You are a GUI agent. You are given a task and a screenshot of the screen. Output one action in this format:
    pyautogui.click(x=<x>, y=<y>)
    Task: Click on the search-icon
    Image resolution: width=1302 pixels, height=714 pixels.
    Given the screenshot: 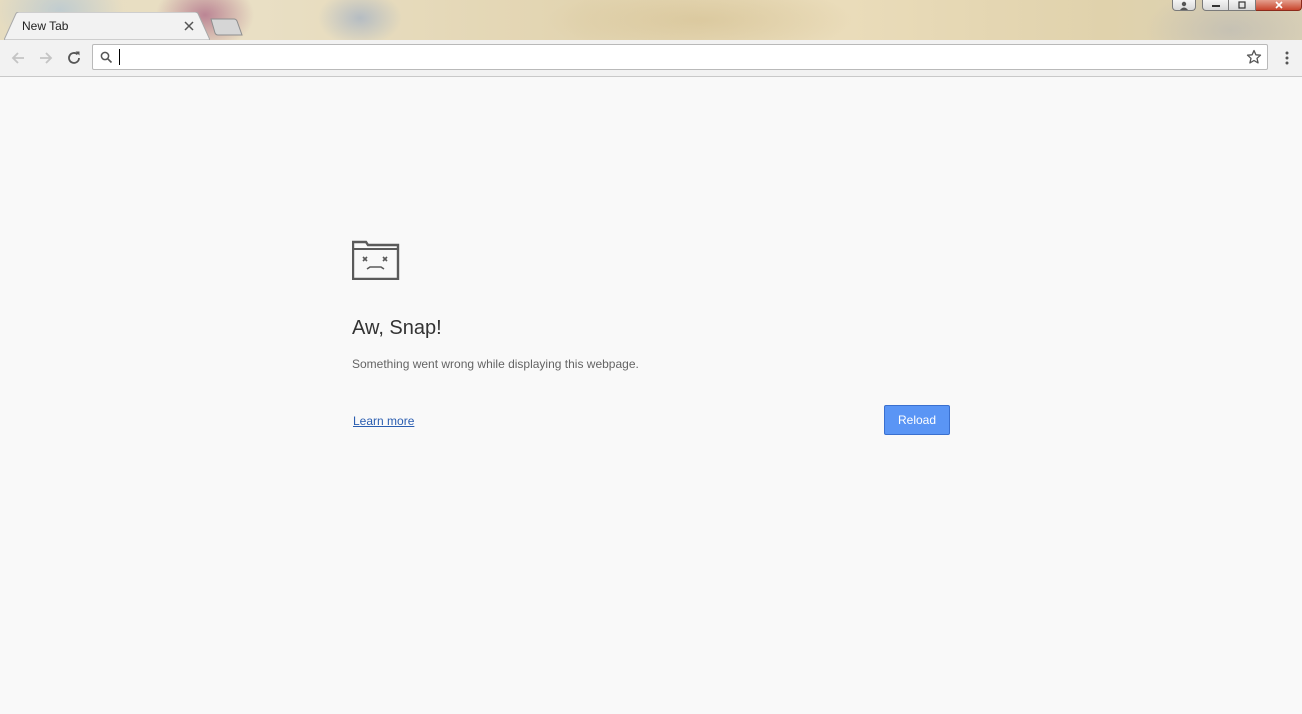 What is the action you would take?
    pyautogui.click(x=106, y=60)
    